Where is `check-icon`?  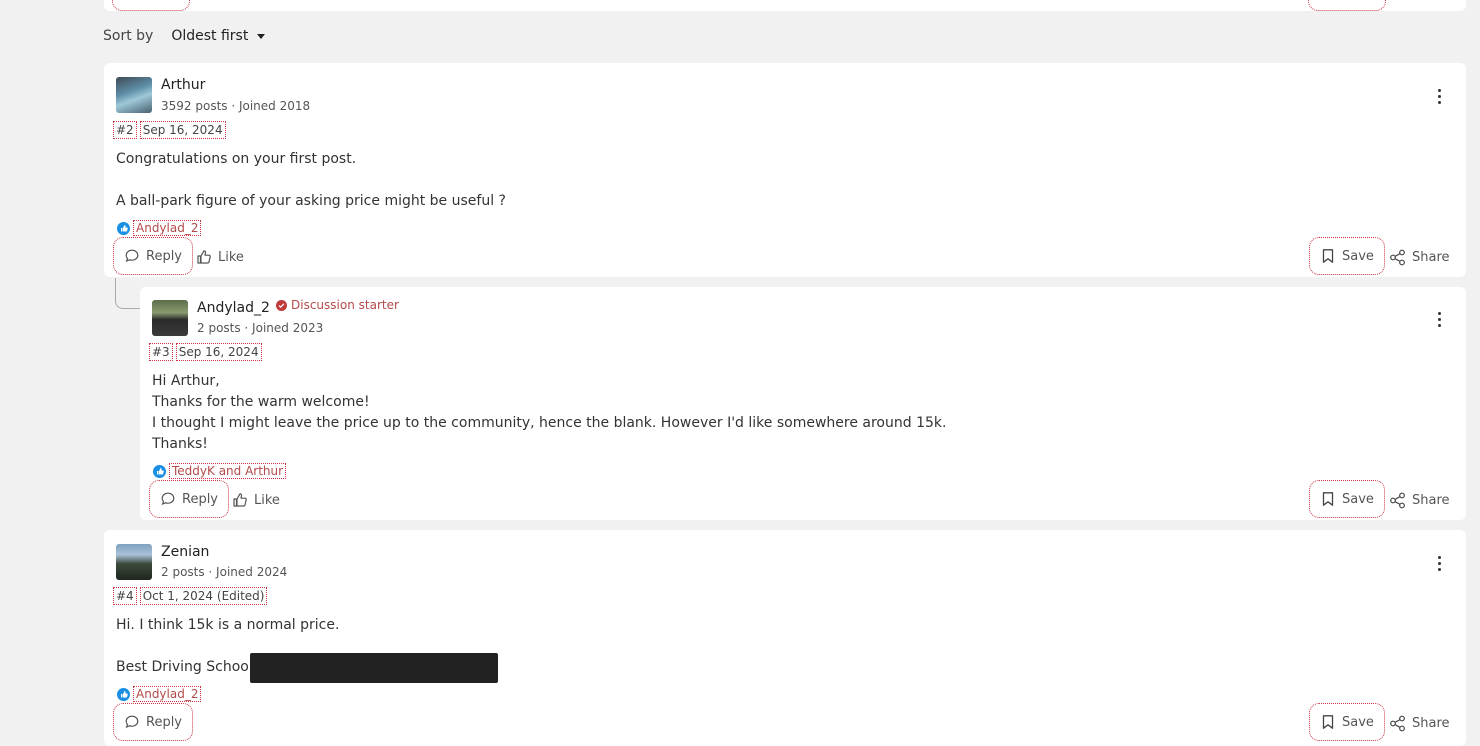
check-icon is located at coordinates (281, 305).